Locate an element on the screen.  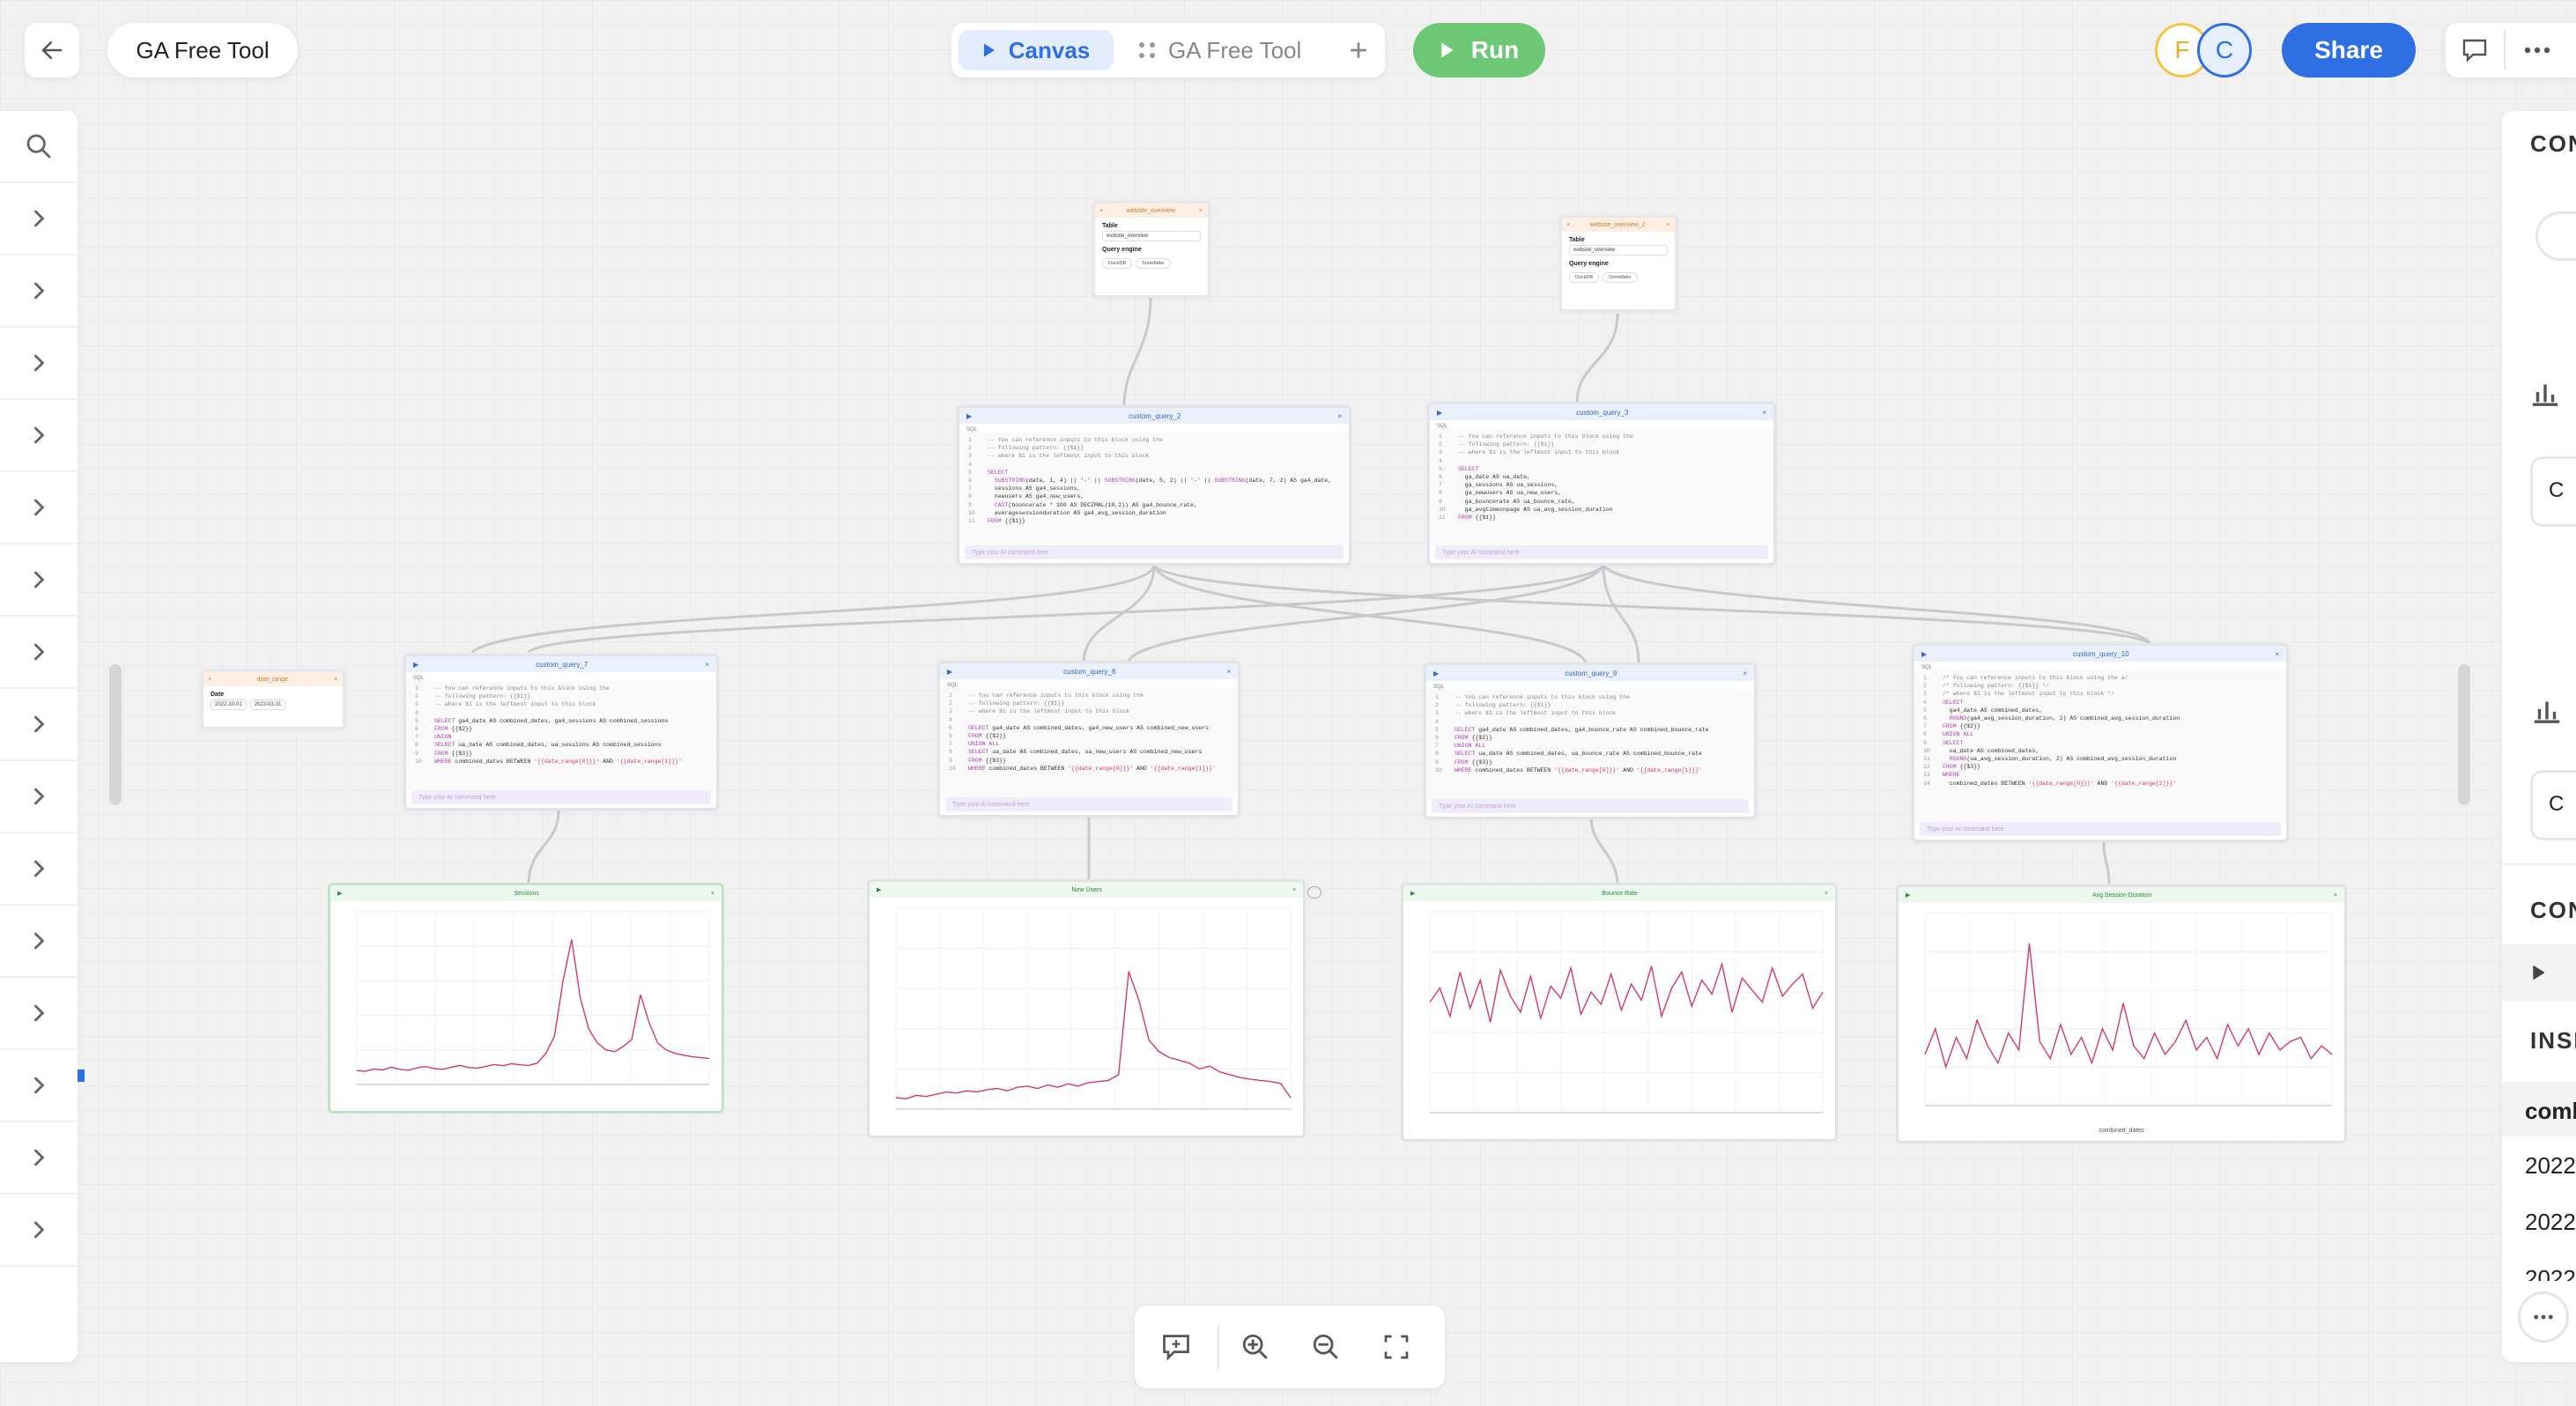
block-title: custom_query_3 is located at coordinates (1603, 412).